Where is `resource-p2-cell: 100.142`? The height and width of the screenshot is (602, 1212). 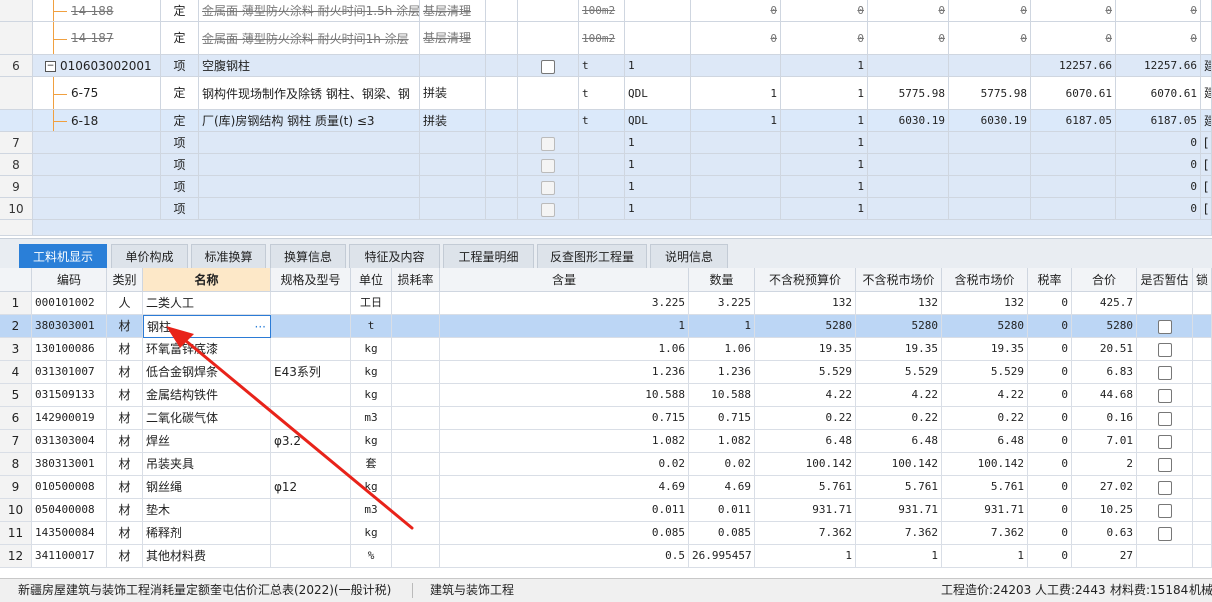
resource-p2-cell: 100.142 is located at coordinates (899, 464).